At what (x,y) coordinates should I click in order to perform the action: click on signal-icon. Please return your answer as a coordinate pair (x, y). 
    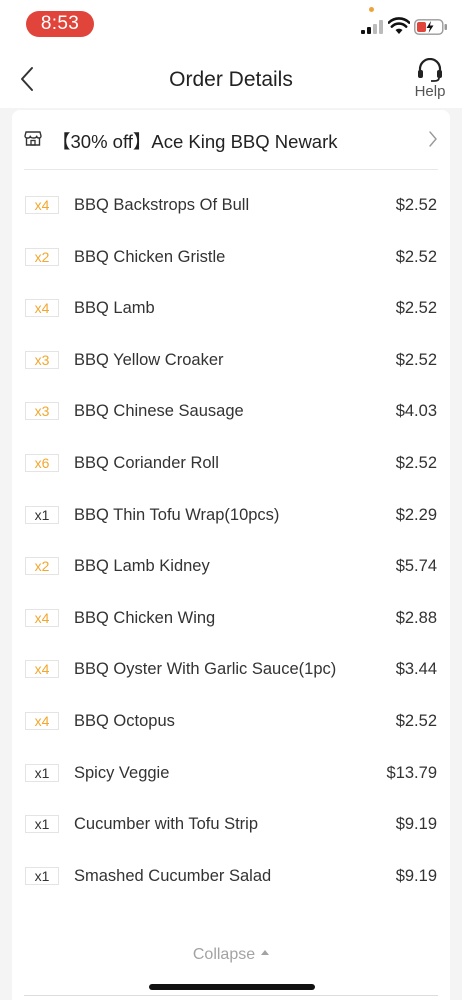
    Looking at the image, I should click on (372, 27).